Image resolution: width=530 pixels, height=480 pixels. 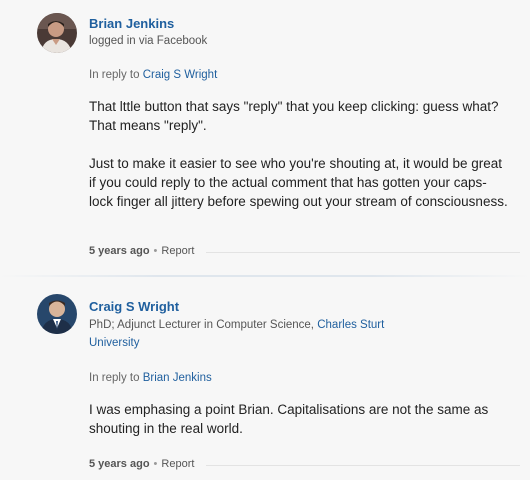 I want to click on author-name: Brian Jenkins, so click(x=131, y=23).